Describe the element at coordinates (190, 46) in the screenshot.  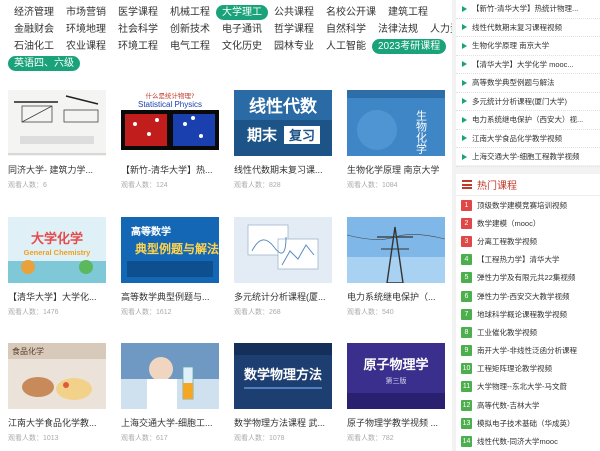
I see `category-tag: 电气工程` at that location.